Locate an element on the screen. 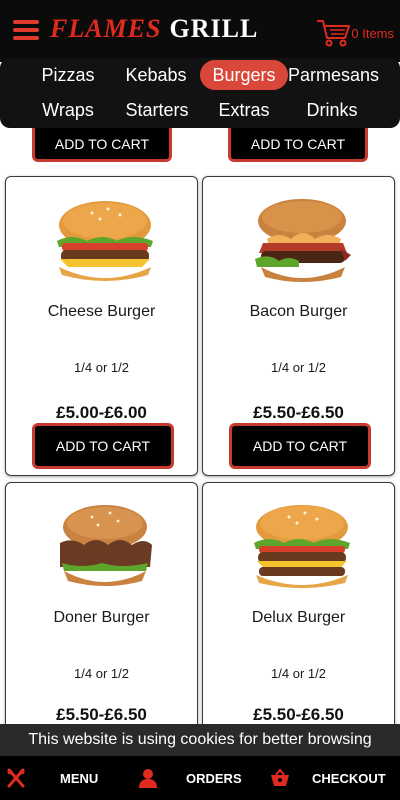  doner-burger-image is located at coordinates (106, 545).